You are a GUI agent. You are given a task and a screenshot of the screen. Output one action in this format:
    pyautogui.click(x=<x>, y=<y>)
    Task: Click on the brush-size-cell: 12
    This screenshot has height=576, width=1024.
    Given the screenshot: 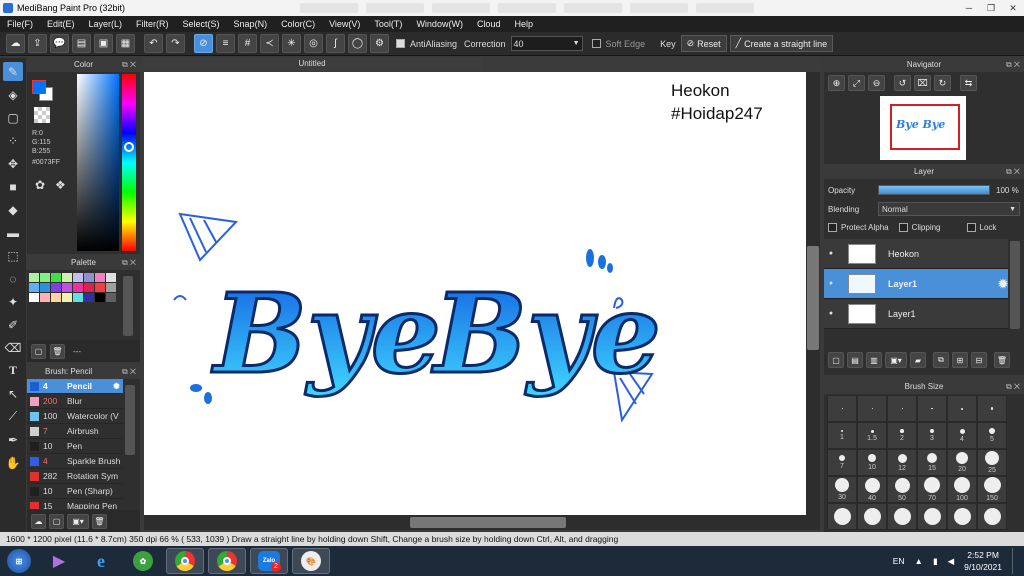 What is the action you would take?
    pyautogui.click(x=902, y=462)
    